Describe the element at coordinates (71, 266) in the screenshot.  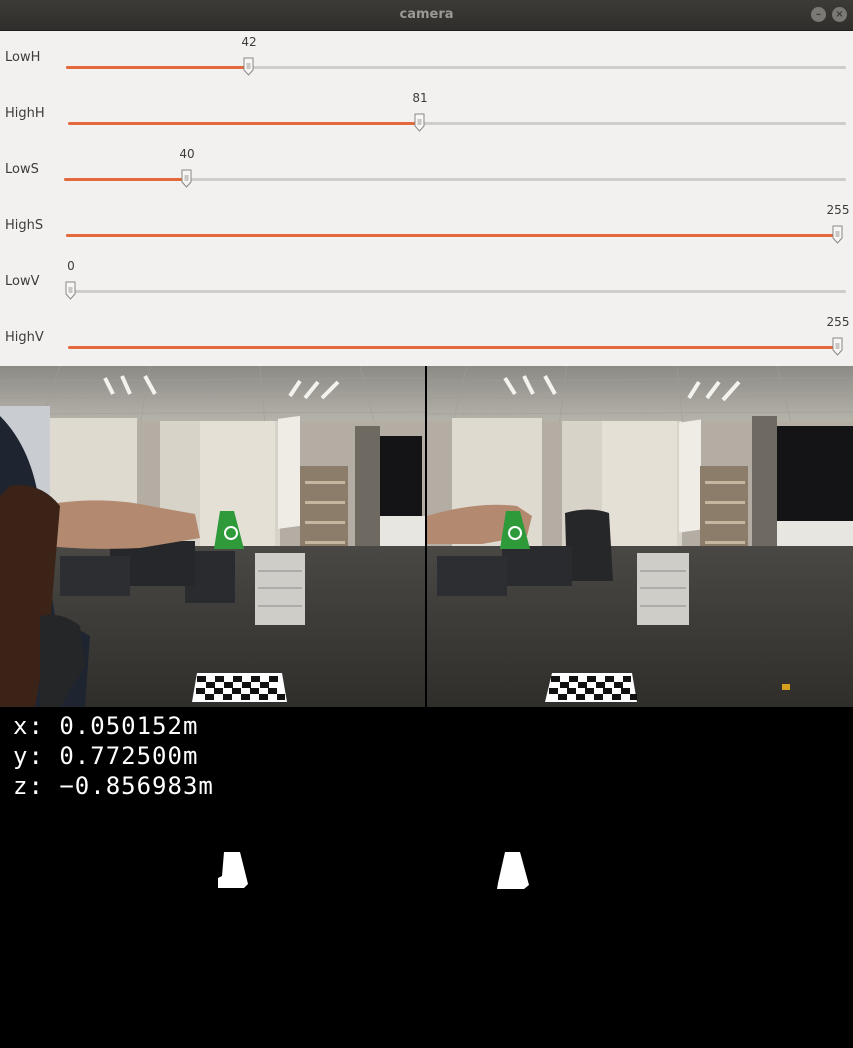
I see `slider-value: 0` at that location.